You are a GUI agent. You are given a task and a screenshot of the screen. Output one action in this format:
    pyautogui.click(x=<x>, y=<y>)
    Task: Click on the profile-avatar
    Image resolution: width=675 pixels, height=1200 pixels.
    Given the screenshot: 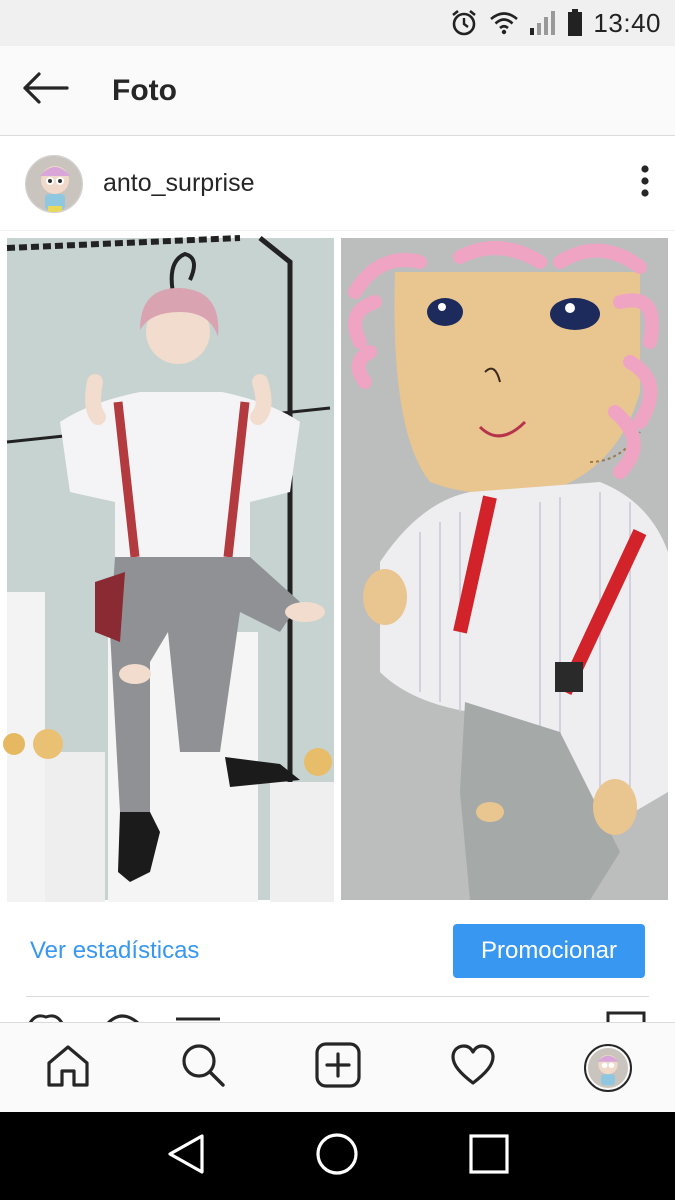 What is the action you would take?
    pyautogui.click(x=607, y=1067)
    